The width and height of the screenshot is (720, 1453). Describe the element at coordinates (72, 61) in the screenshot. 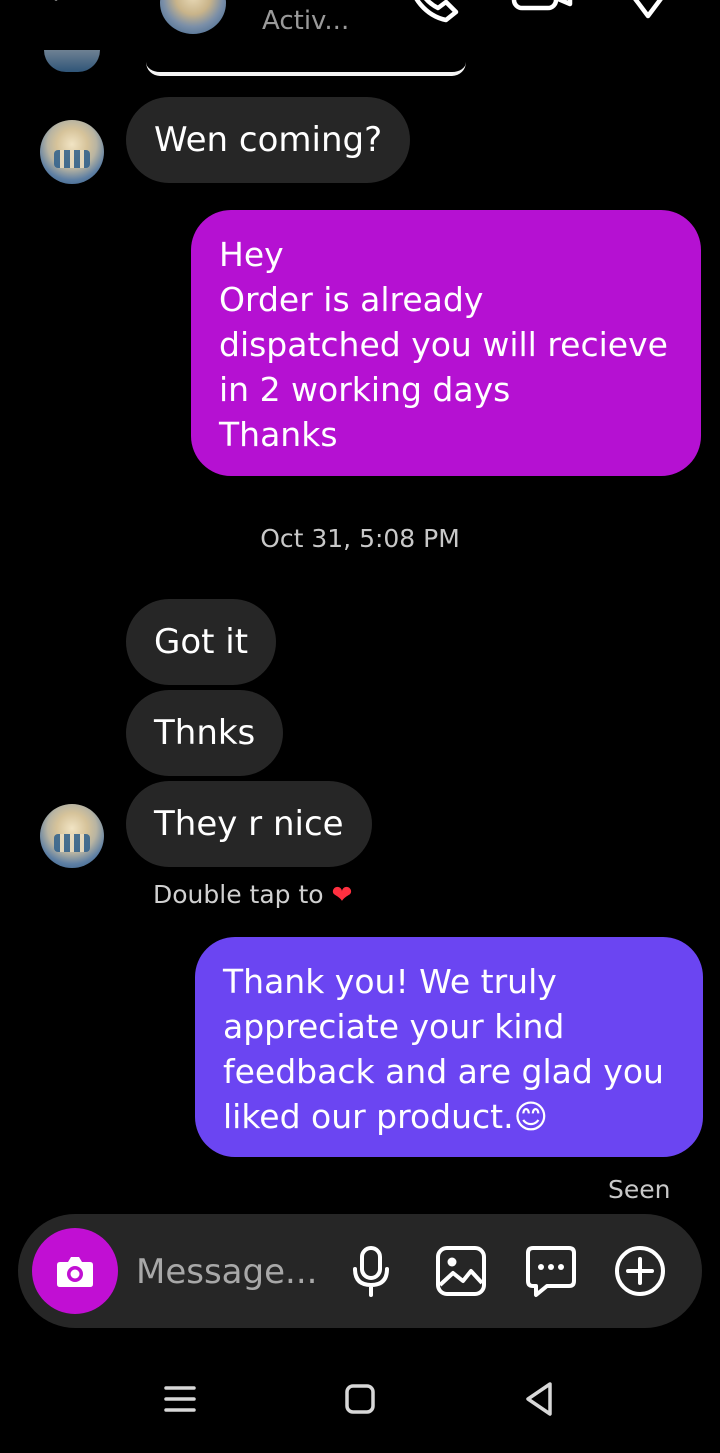

I see `previous-avatar-remnant` at that location.